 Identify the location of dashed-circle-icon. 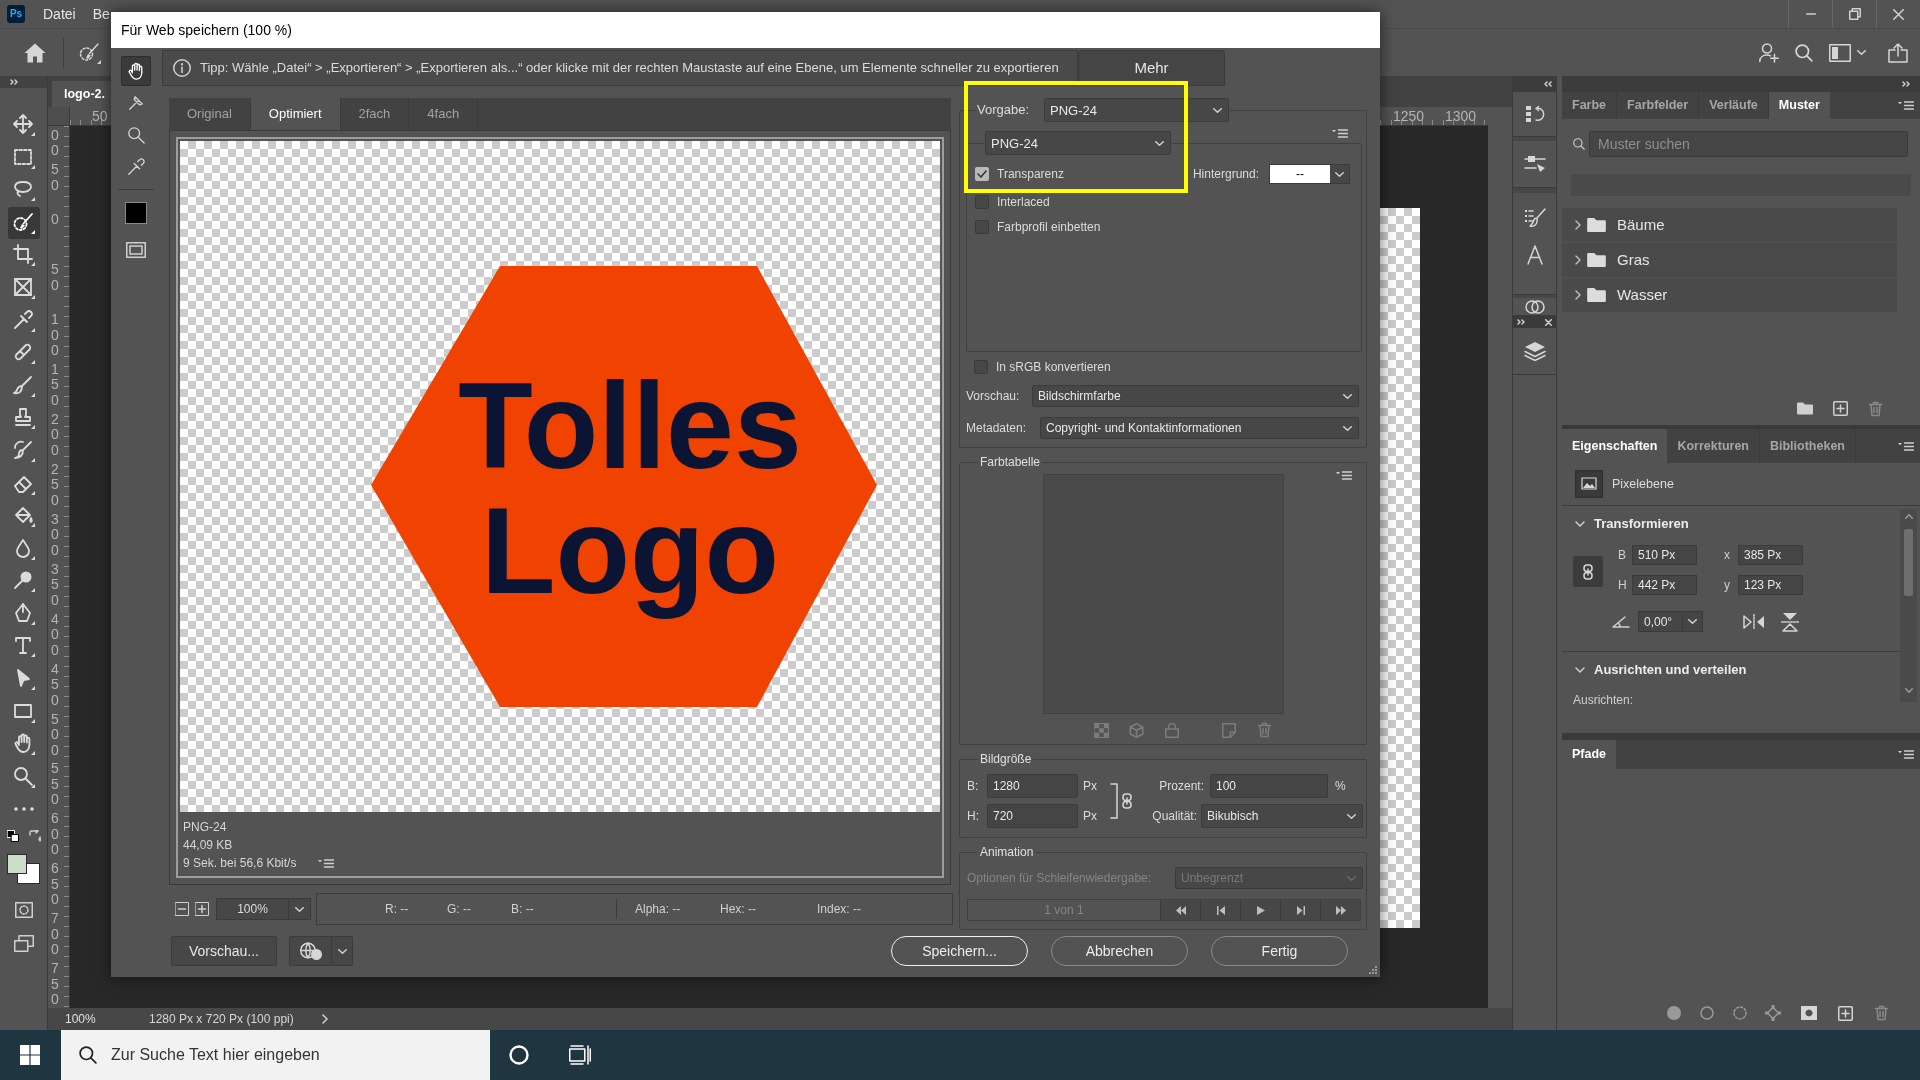
(1740, 1013).